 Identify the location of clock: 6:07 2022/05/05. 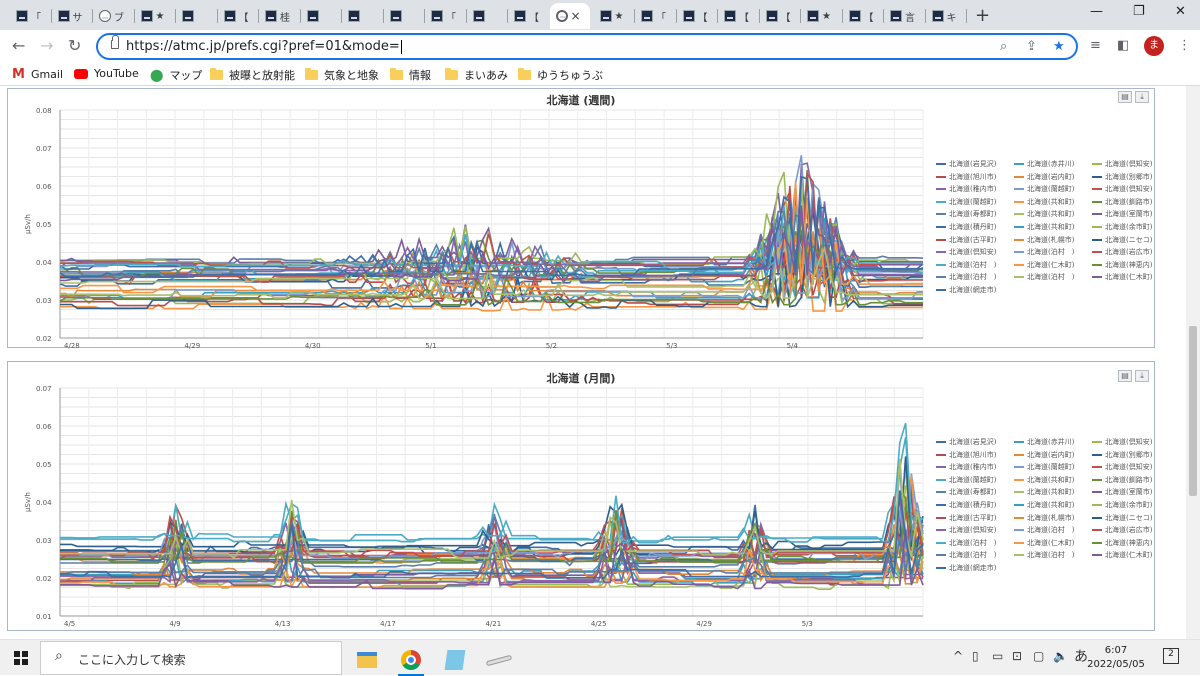
(1116, 658).